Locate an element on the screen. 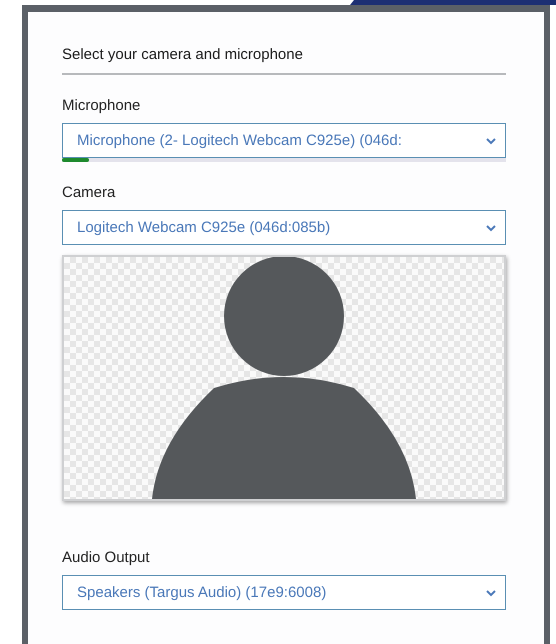 Image resolution: width=556 pixels, height=644 pixels. dialog-title: Select your camera and microphone is located at coordinates (284, 60).